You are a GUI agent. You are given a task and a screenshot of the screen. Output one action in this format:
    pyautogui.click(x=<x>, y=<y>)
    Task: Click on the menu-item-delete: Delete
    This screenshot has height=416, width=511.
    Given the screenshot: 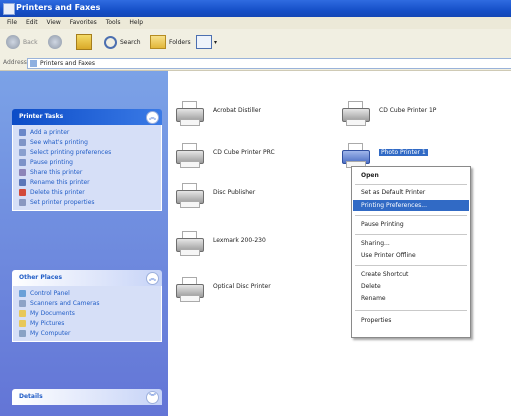 What is the action you would take?
    pyautogui.click(x=411, y=286)
    